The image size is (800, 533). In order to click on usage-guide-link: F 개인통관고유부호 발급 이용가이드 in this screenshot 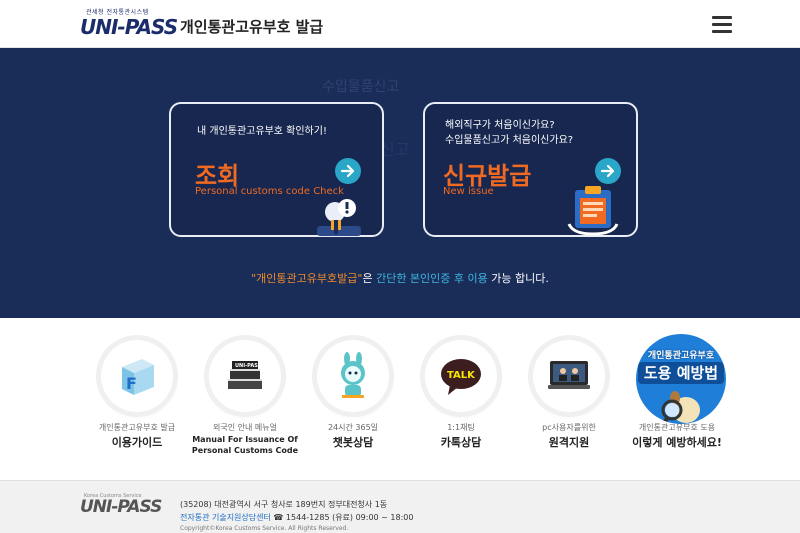, I will do `click(137, 404)`.